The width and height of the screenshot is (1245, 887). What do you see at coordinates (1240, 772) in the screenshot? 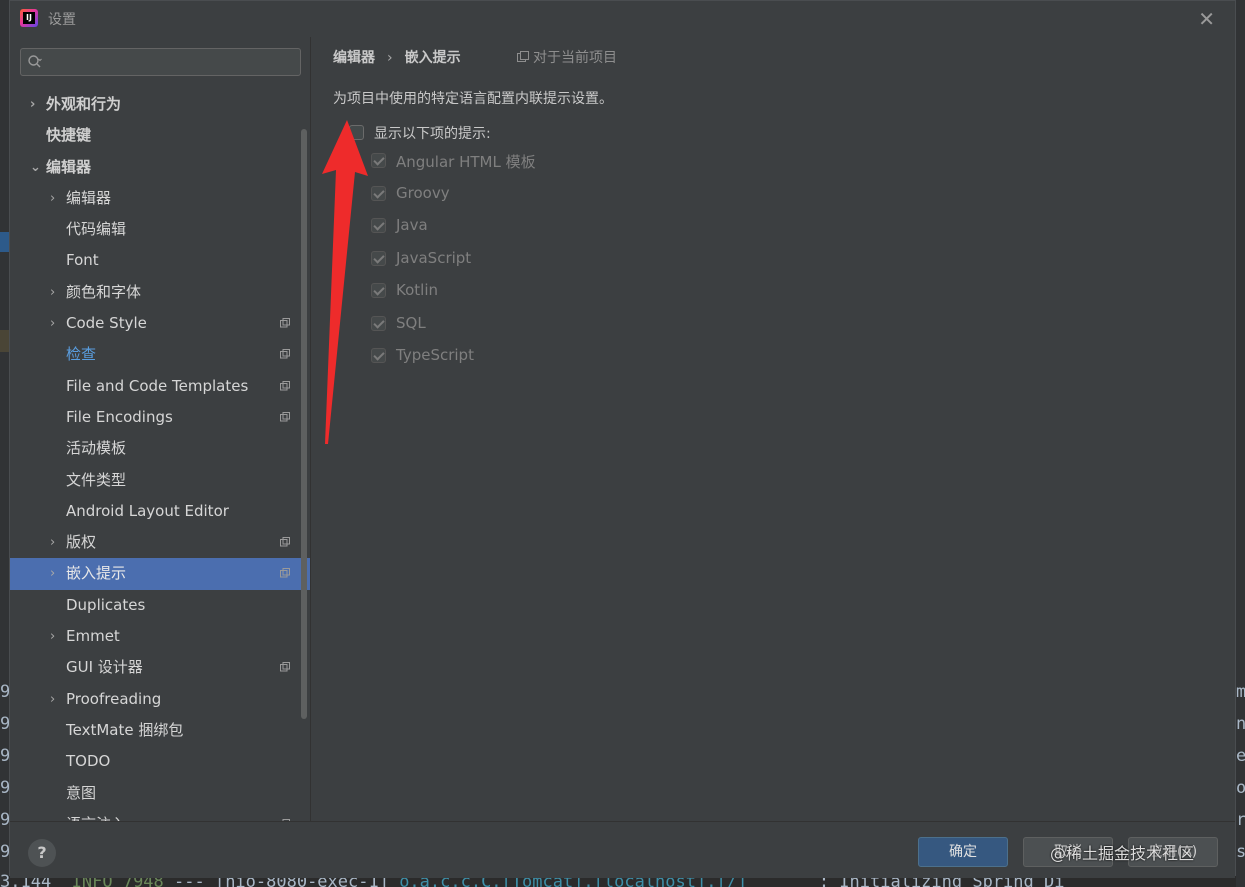
I see `background-console-lines: mneors` at bounding box center [1240, 772].